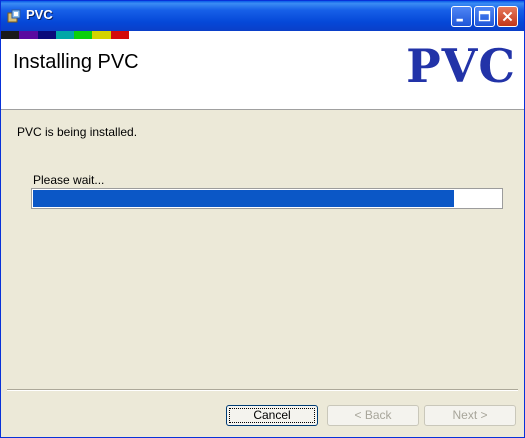 This screenshot has width=525, height=438. What do you see at coordinates (14, 16) in the screenshot?
I see `installer-icon` at bounding box center [14, 16].